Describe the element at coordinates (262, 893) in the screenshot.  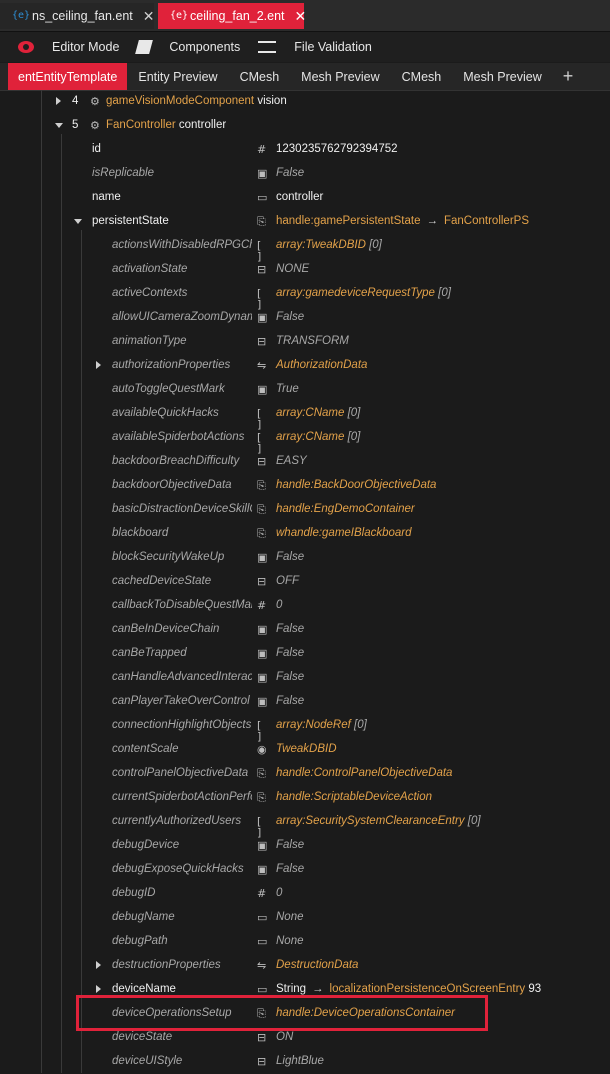
I see `hash-icon: #` at that location.